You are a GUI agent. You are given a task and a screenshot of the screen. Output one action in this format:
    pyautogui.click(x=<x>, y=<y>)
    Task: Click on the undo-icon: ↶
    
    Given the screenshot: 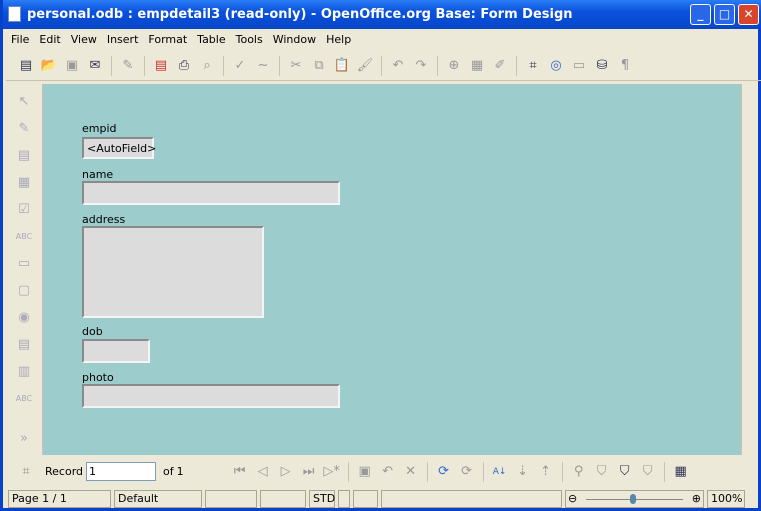 What is the action you would take?
    pyautogui.click(x=398, y=66)
    